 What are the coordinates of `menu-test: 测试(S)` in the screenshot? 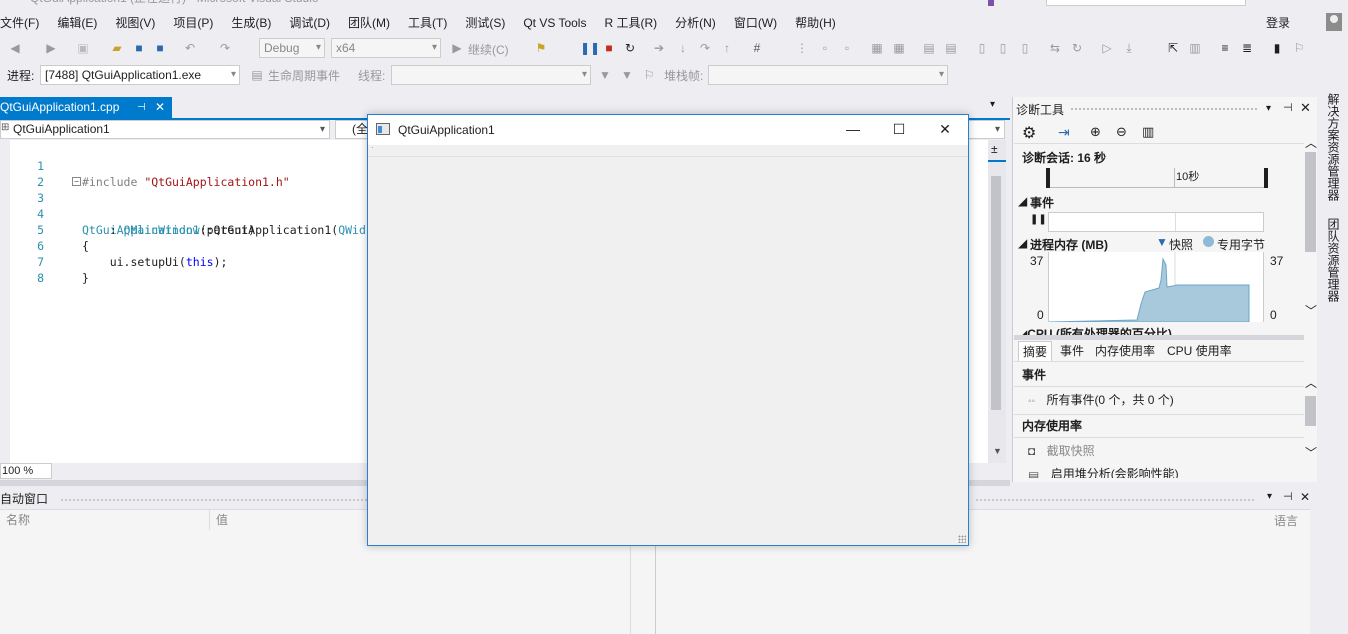 It's located at (485, 23).